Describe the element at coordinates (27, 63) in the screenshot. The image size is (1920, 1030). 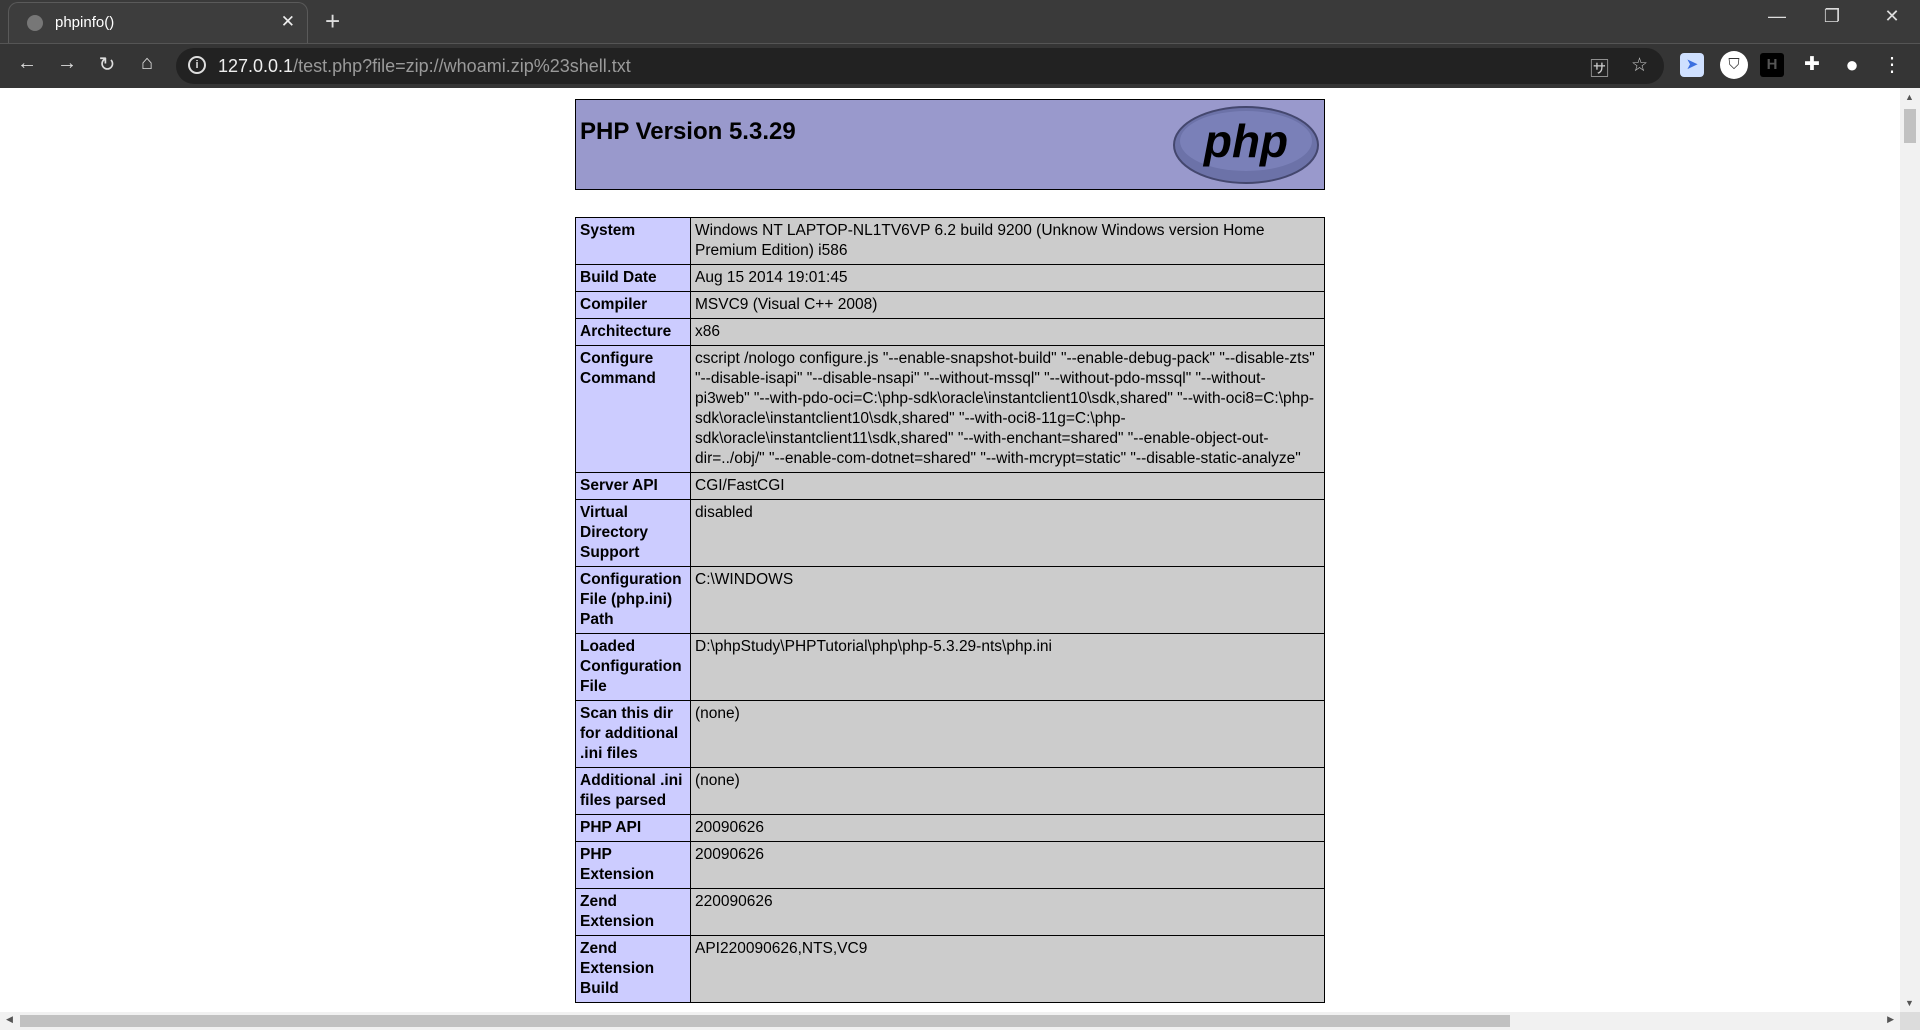
I see `back-icon: ←` at that location.